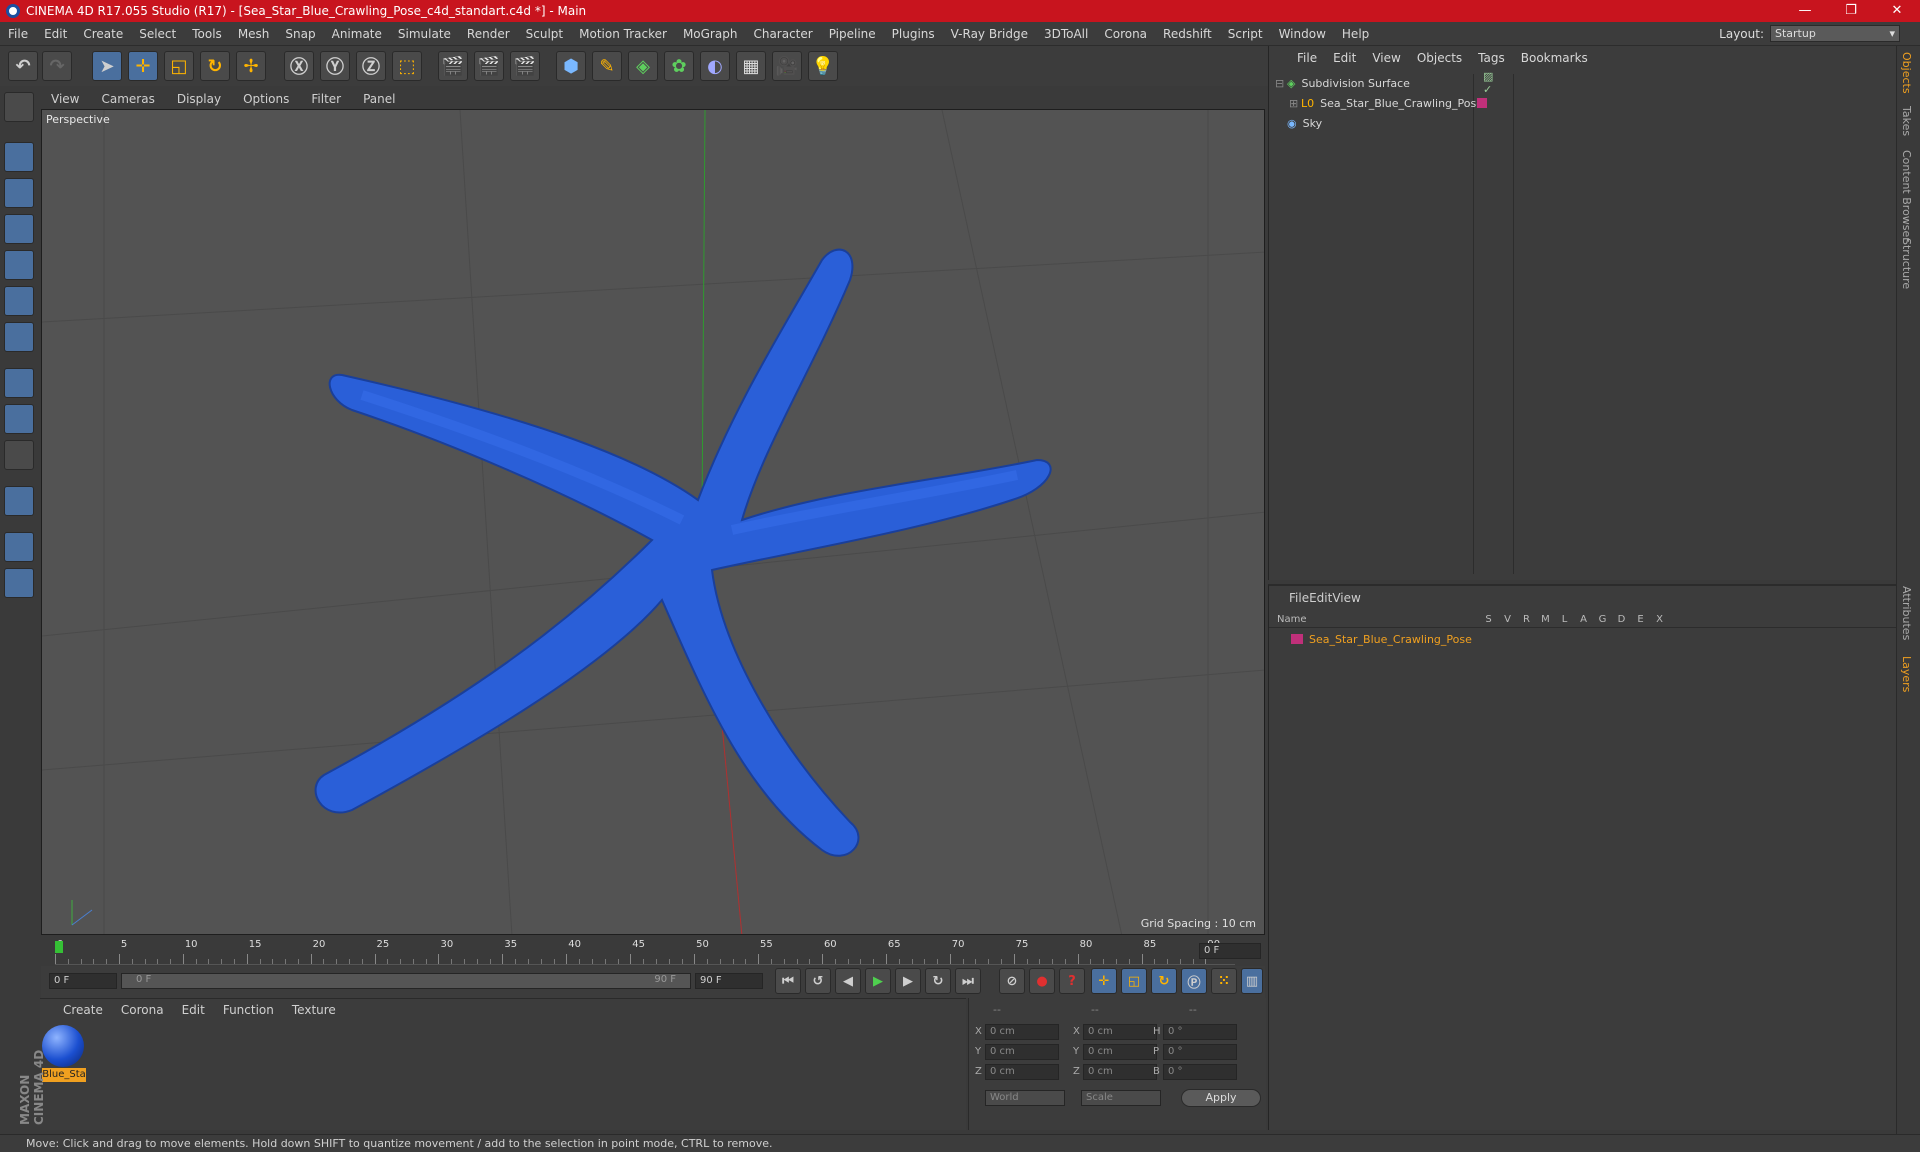  Describe the element at coordinates (1621, 619) in the screenshot. I see `layer-column-d: D` at that location.